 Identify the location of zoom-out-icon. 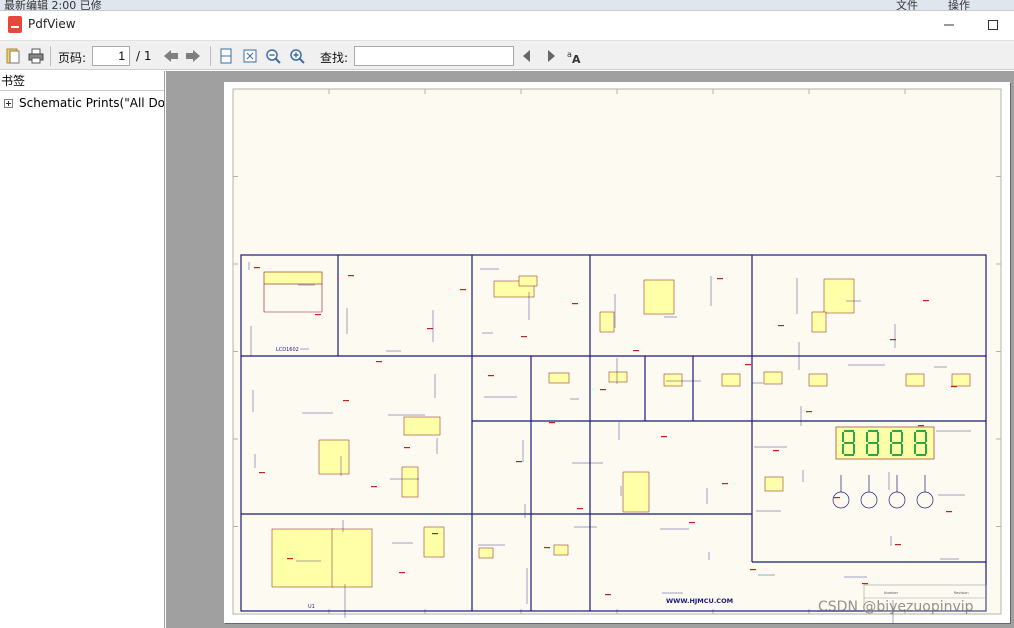
(273, 56).